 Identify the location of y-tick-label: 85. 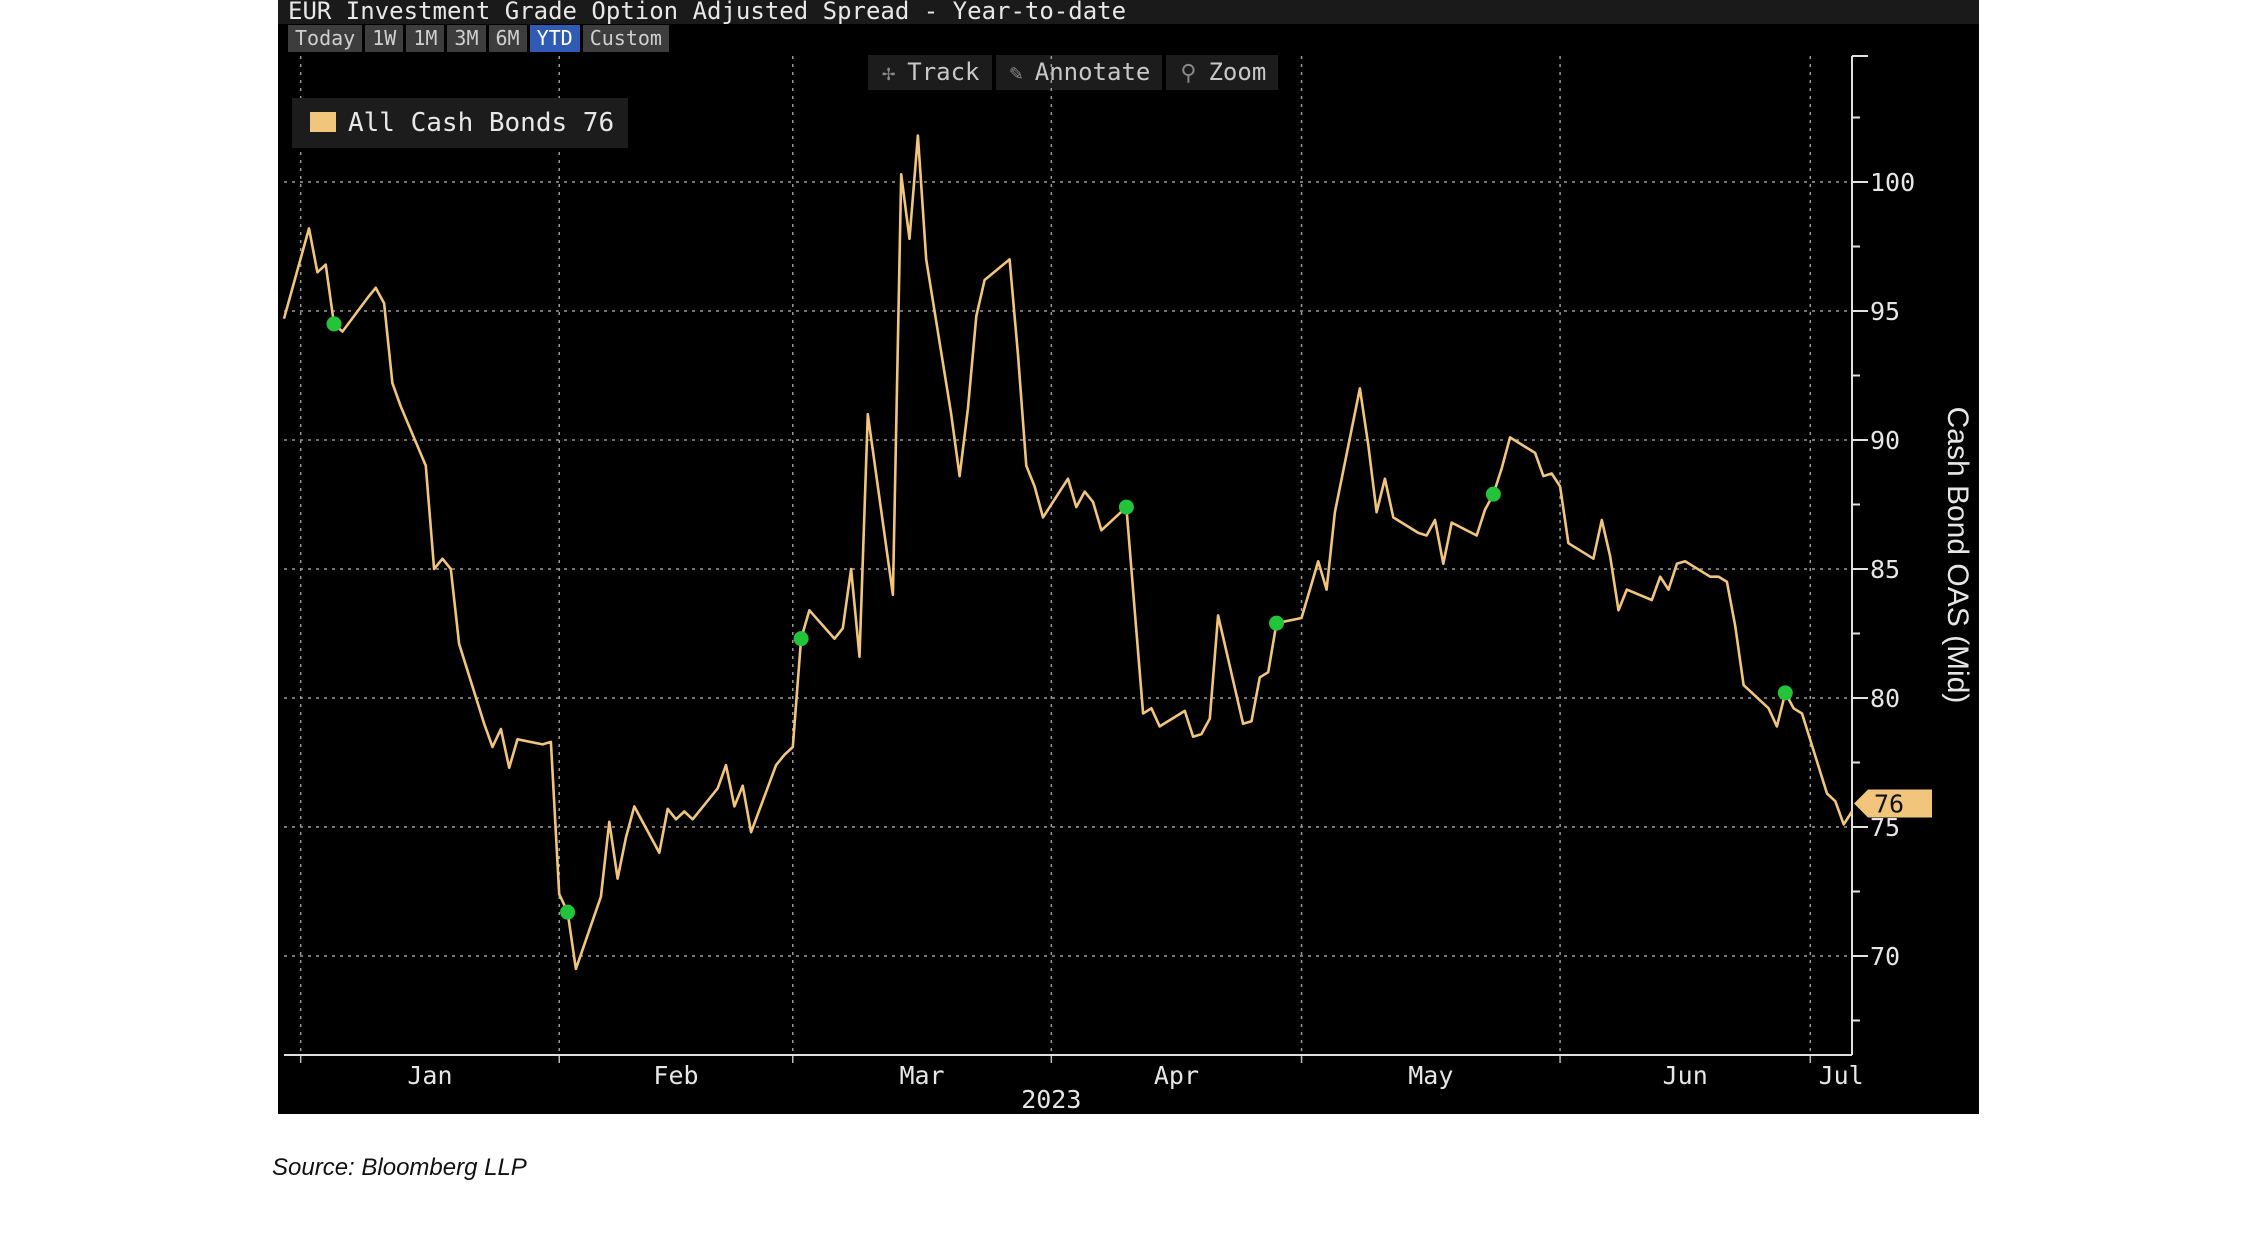
(1885, 569).